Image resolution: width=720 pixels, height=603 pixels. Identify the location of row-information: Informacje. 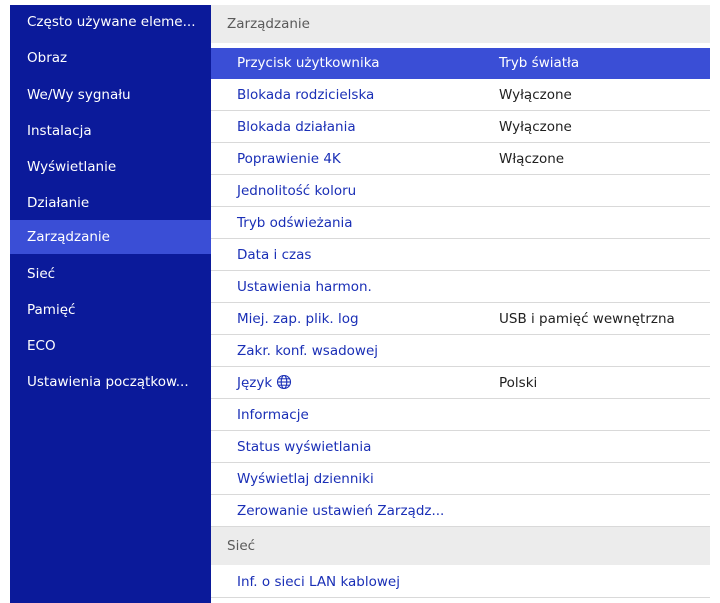
(460, 415).